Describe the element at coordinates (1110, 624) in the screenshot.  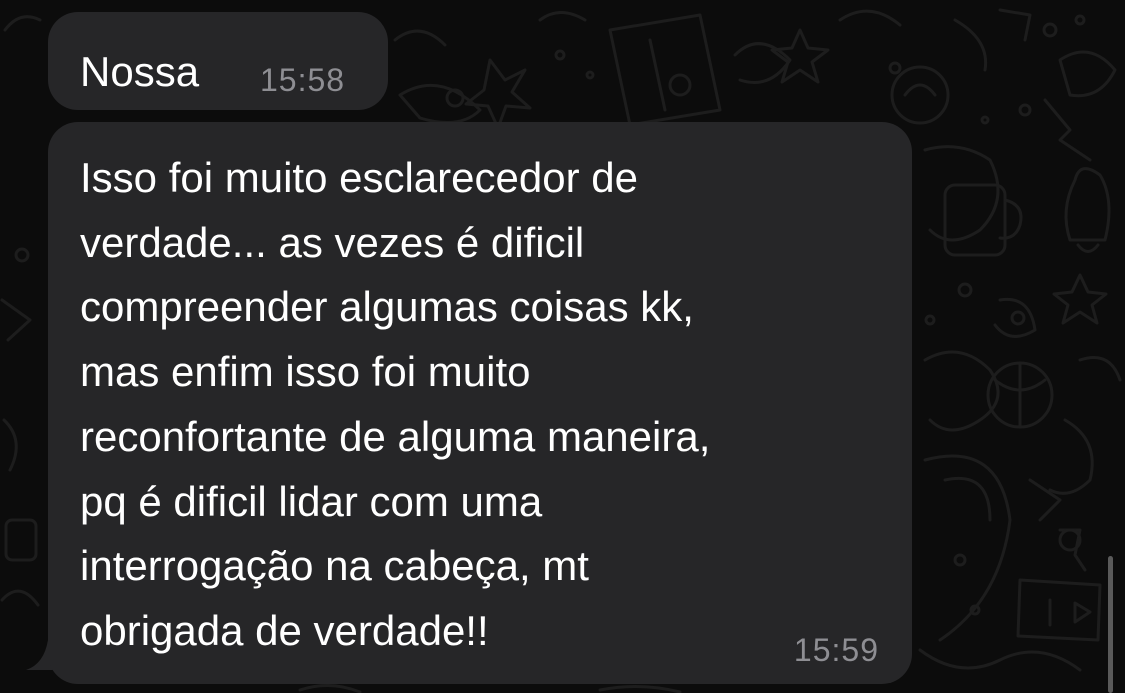
I see `scrollbar-thumb` at that location.